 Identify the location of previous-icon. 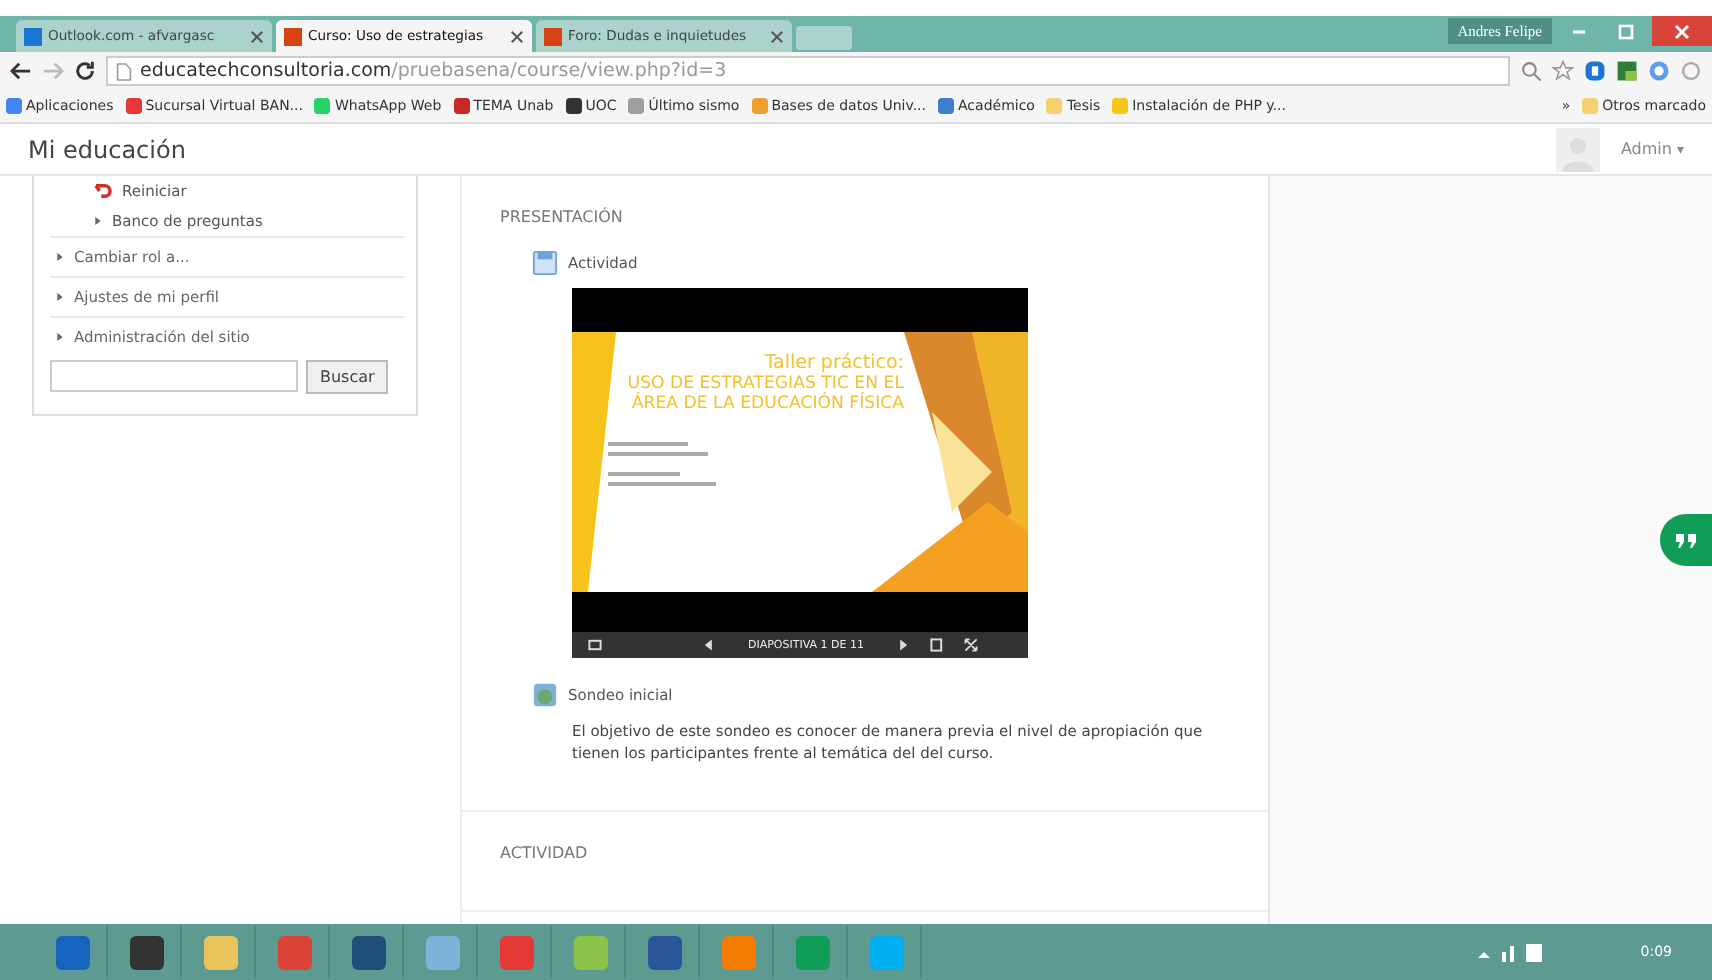
(709, 645).